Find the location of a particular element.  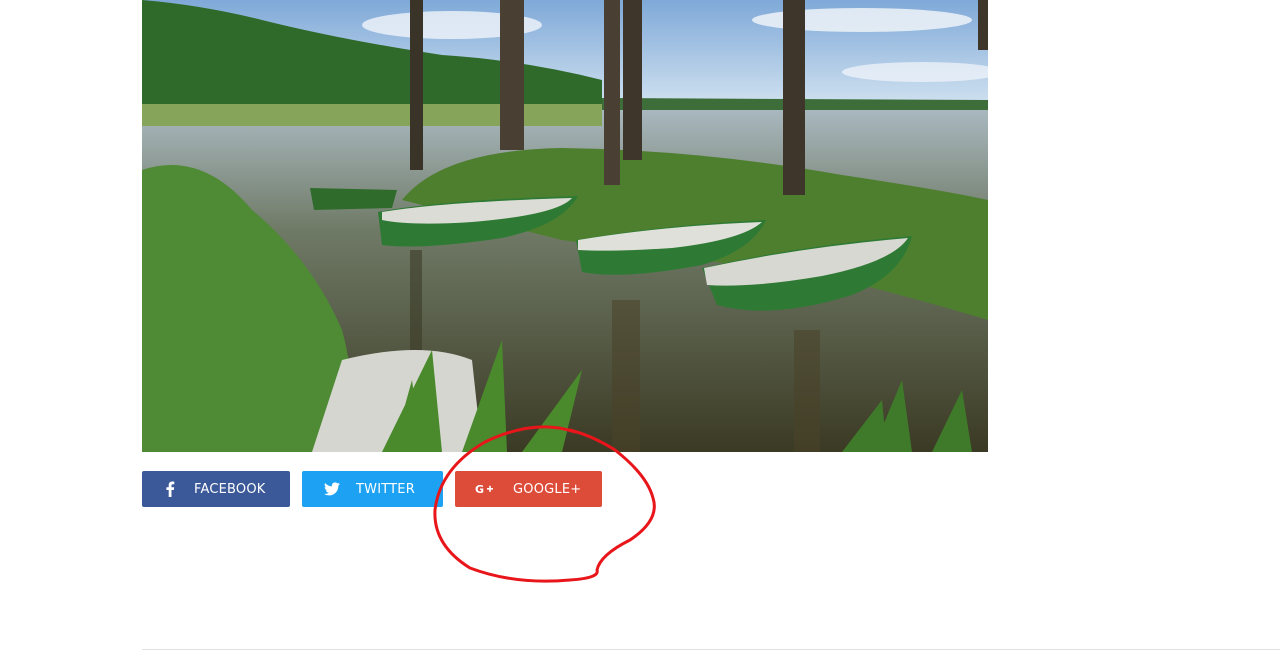

svg-text: G is located at coordinates (479, 489).